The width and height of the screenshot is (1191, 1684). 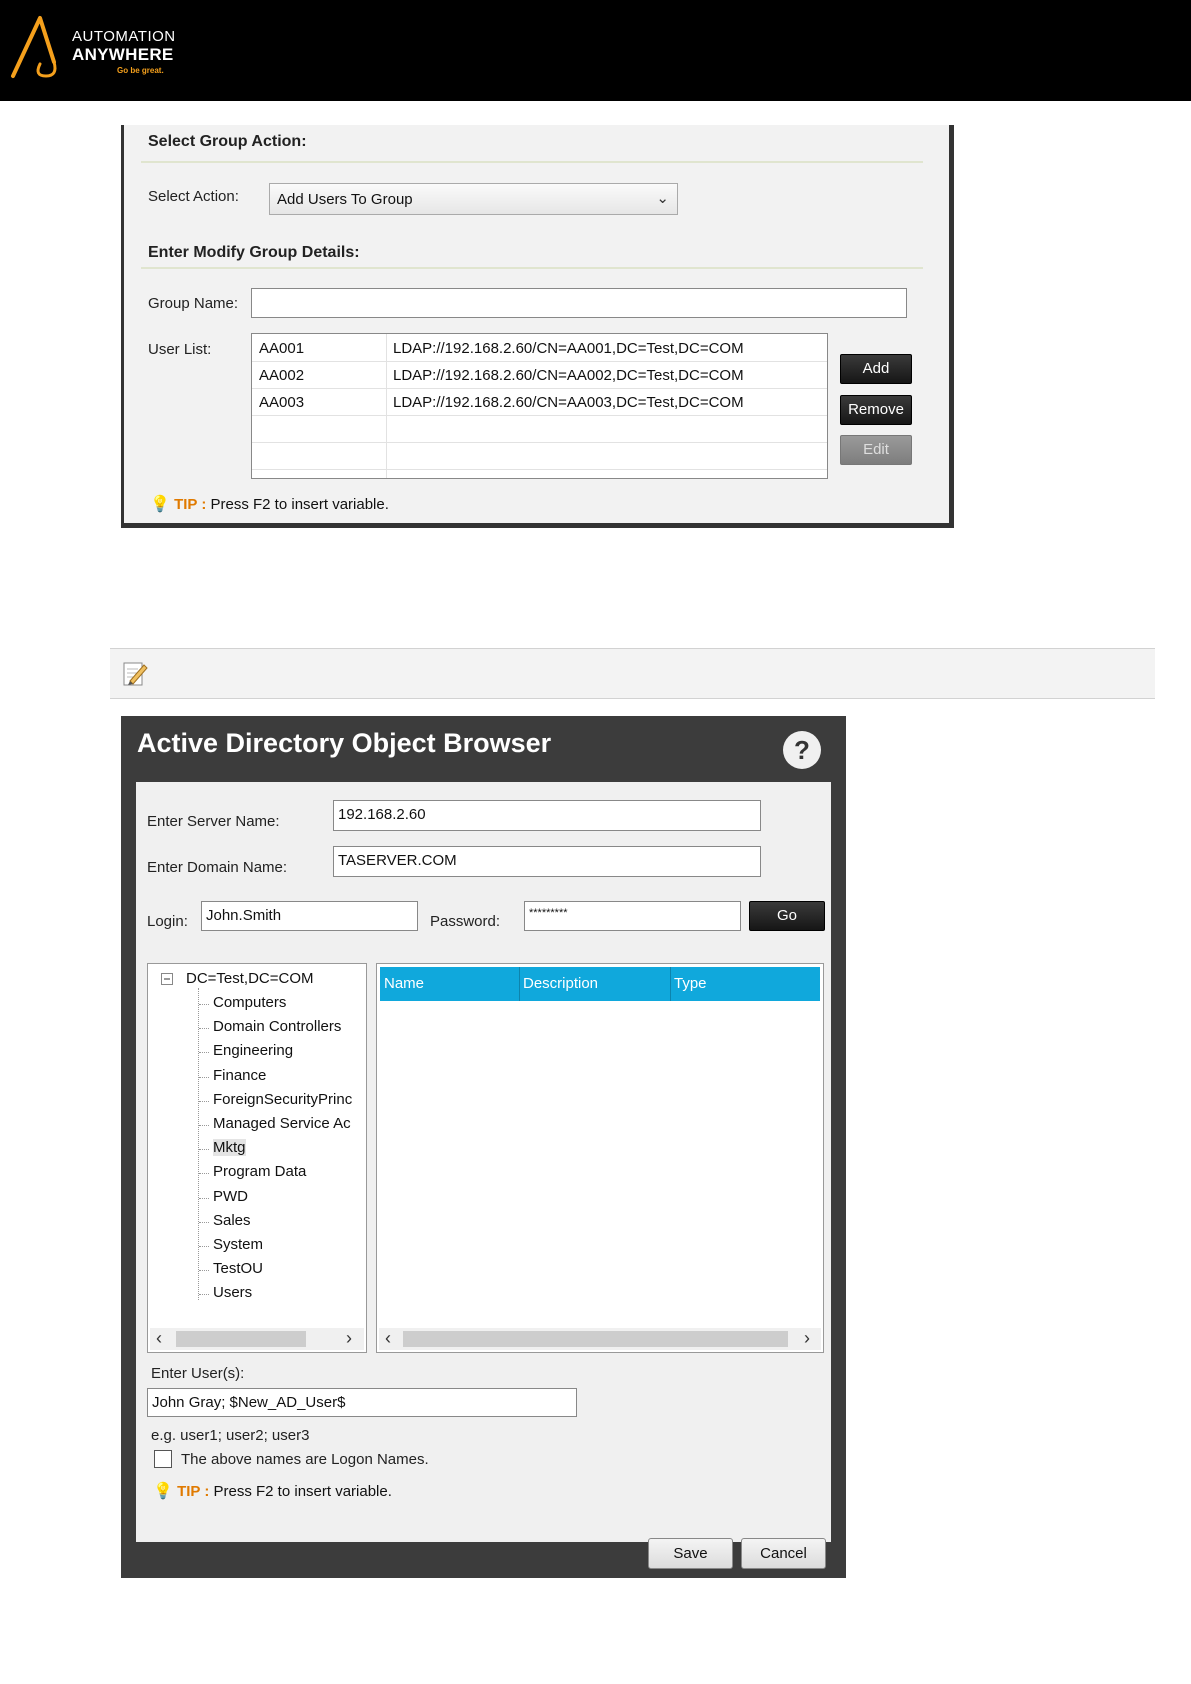 I want to click on automation-anywhere-logo: AUTOMATION ANYWHERE Go be great., so click(x=110, y=49).